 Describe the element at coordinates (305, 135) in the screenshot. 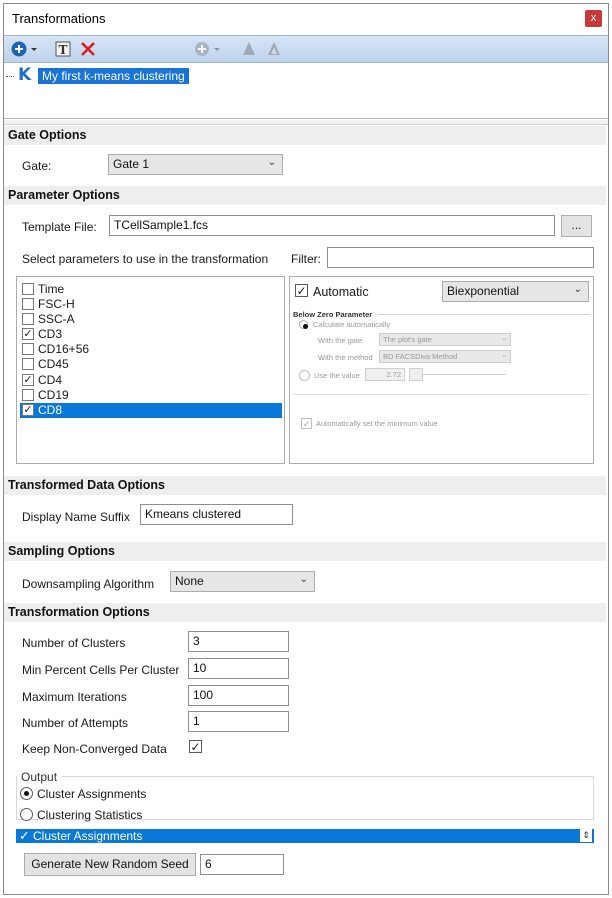

I see `gate-options-header: Gate Options` at that location.